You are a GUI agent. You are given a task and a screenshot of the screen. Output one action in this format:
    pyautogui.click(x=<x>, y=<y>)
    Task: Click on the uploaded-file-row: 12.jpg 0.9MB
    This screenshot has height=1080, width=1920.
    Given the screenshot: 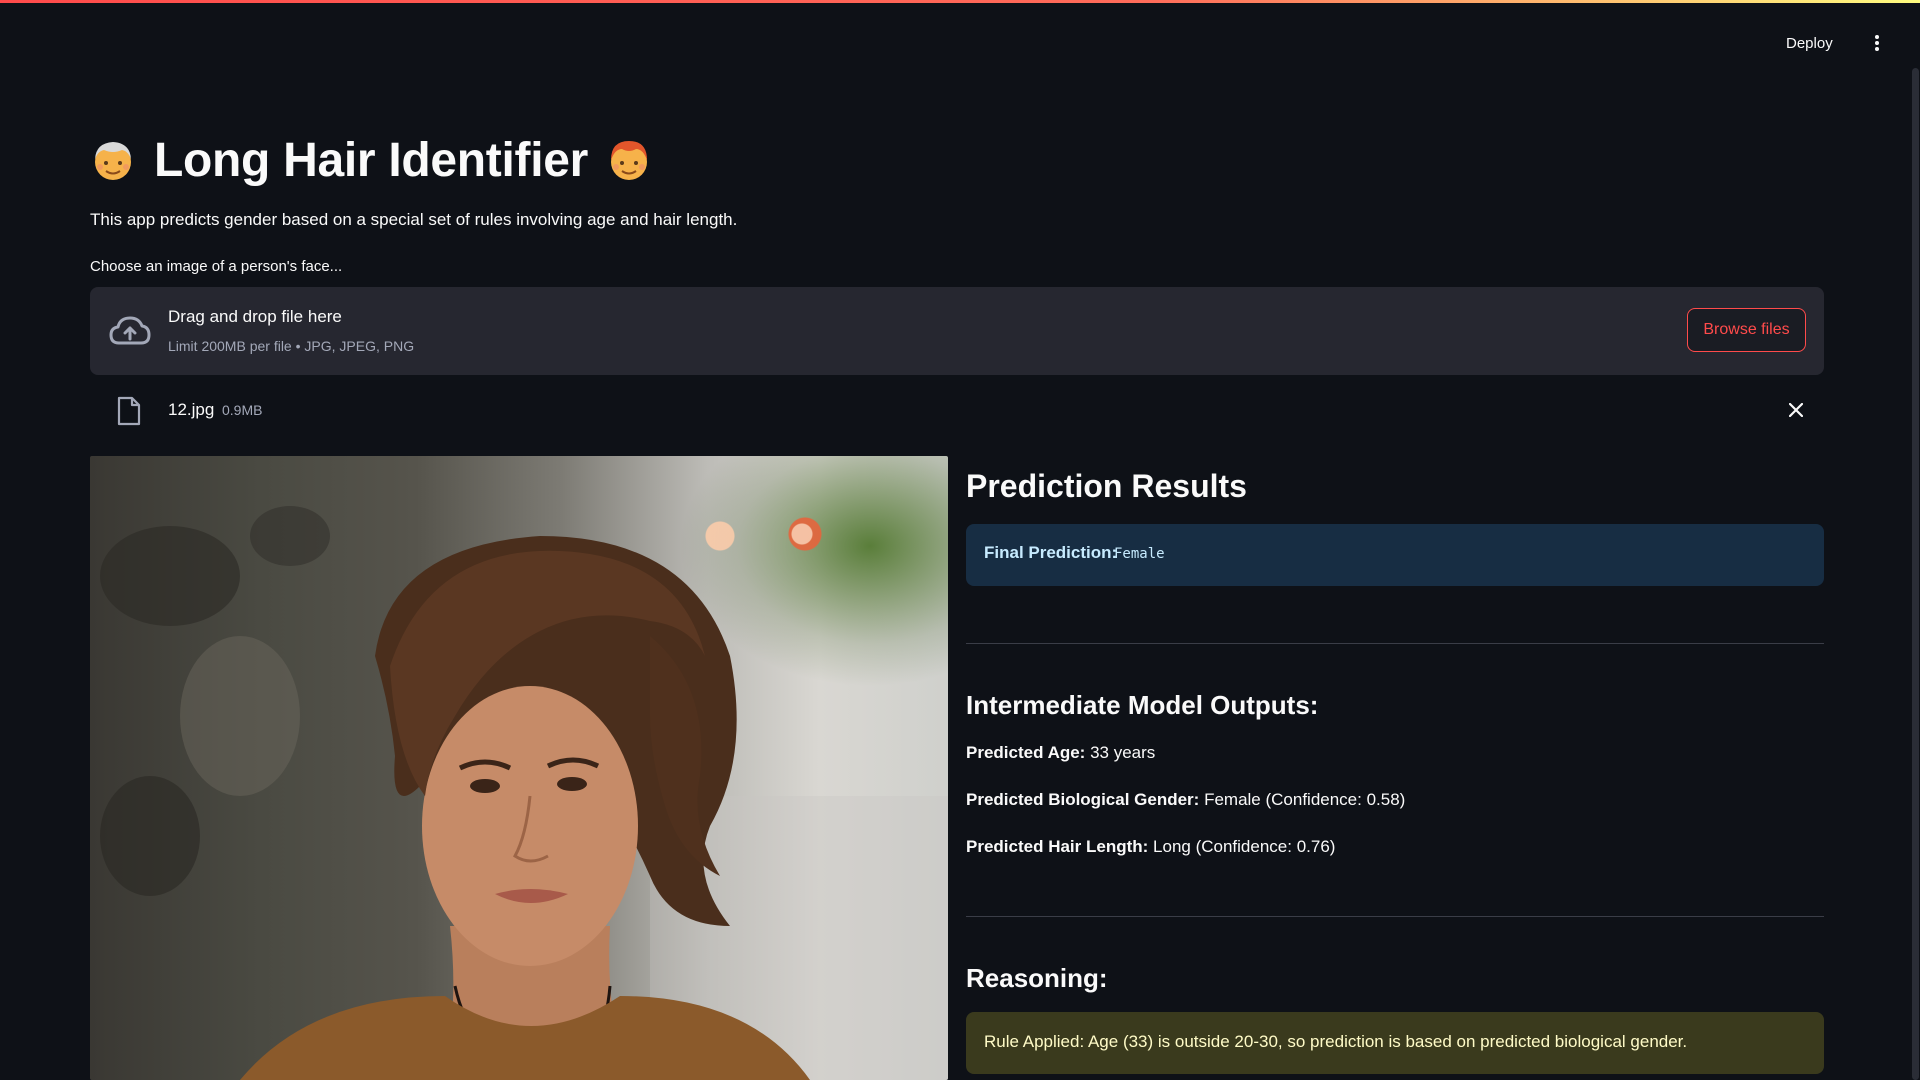 What is the action you would take?
    pyautogui.click(x=957, y=410)
    